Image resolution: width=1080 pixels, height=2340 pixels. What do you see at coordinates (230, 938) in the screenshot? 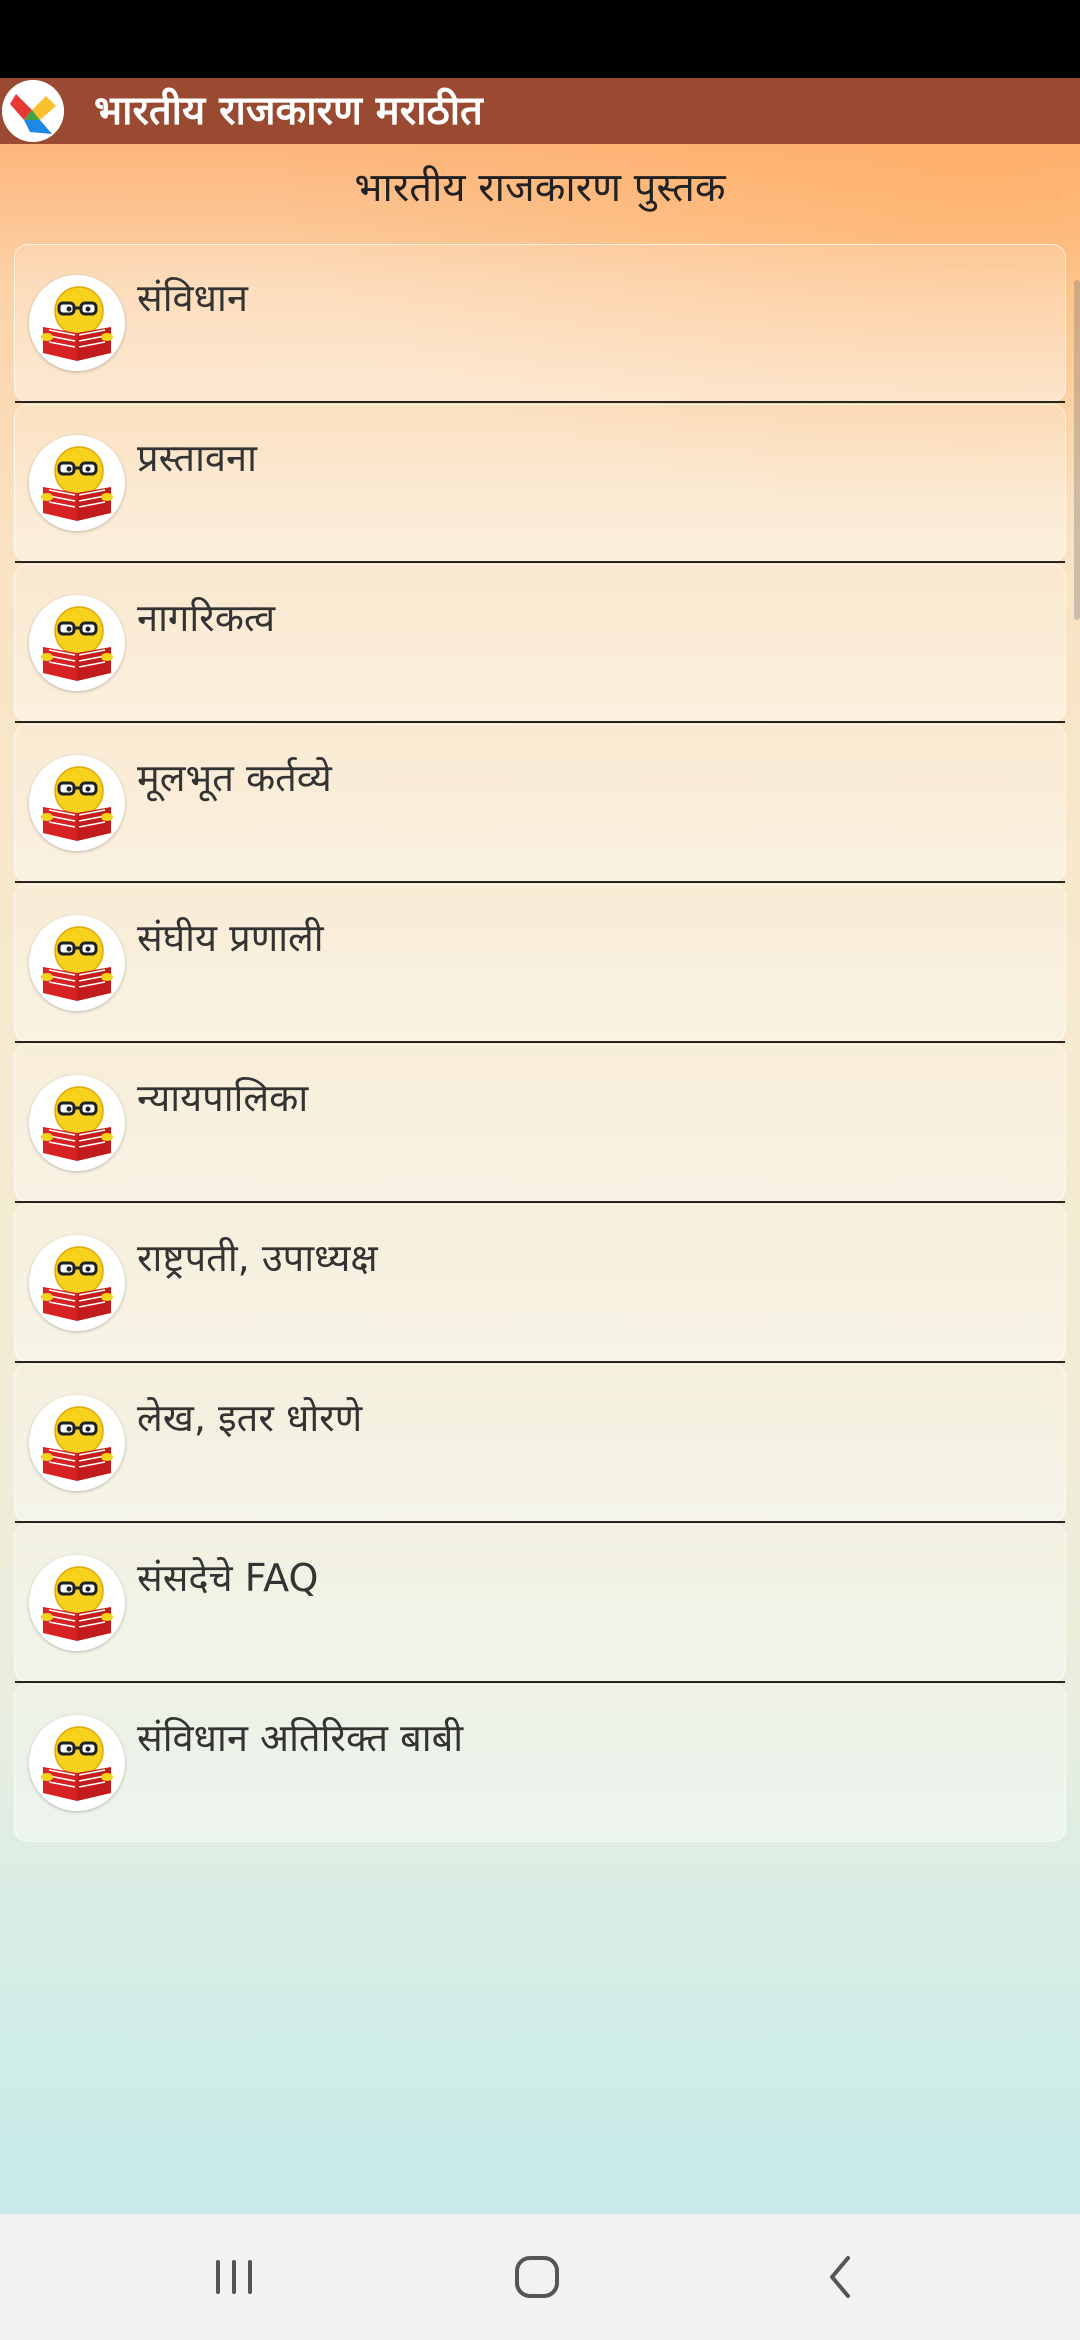
I see `list-item-label: संघीय प्रणाली` at bounding box center [230, 938].